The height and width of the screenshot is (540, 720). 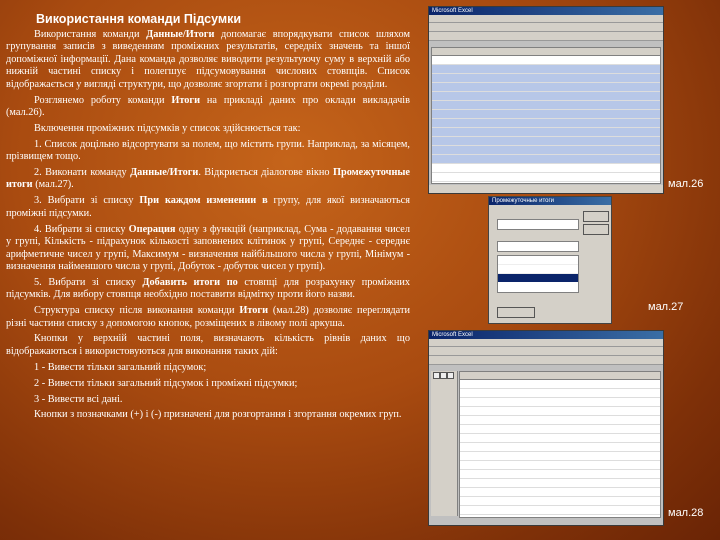 I want to click on text-run: Використання команди, so click(x=90, y=34).